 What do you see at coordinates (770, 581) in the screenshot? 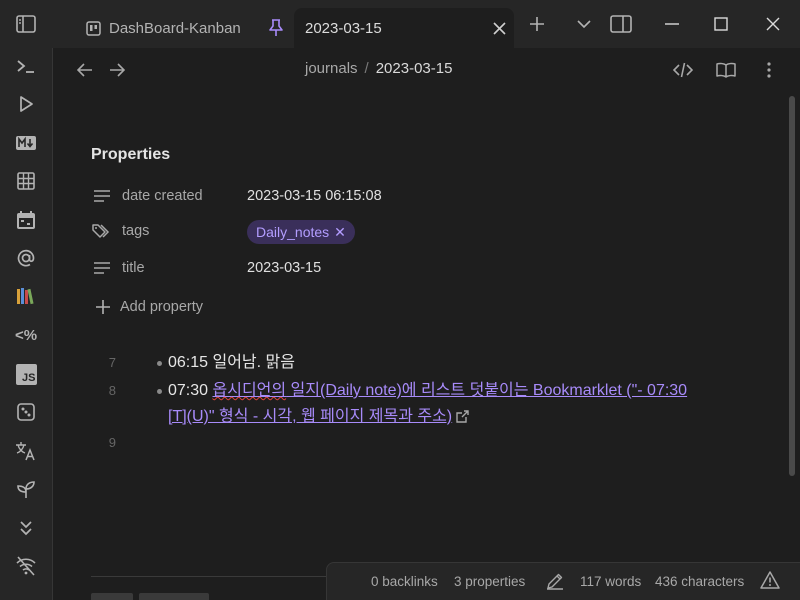
I see `warning-icon` at bounding box center [770, 581].